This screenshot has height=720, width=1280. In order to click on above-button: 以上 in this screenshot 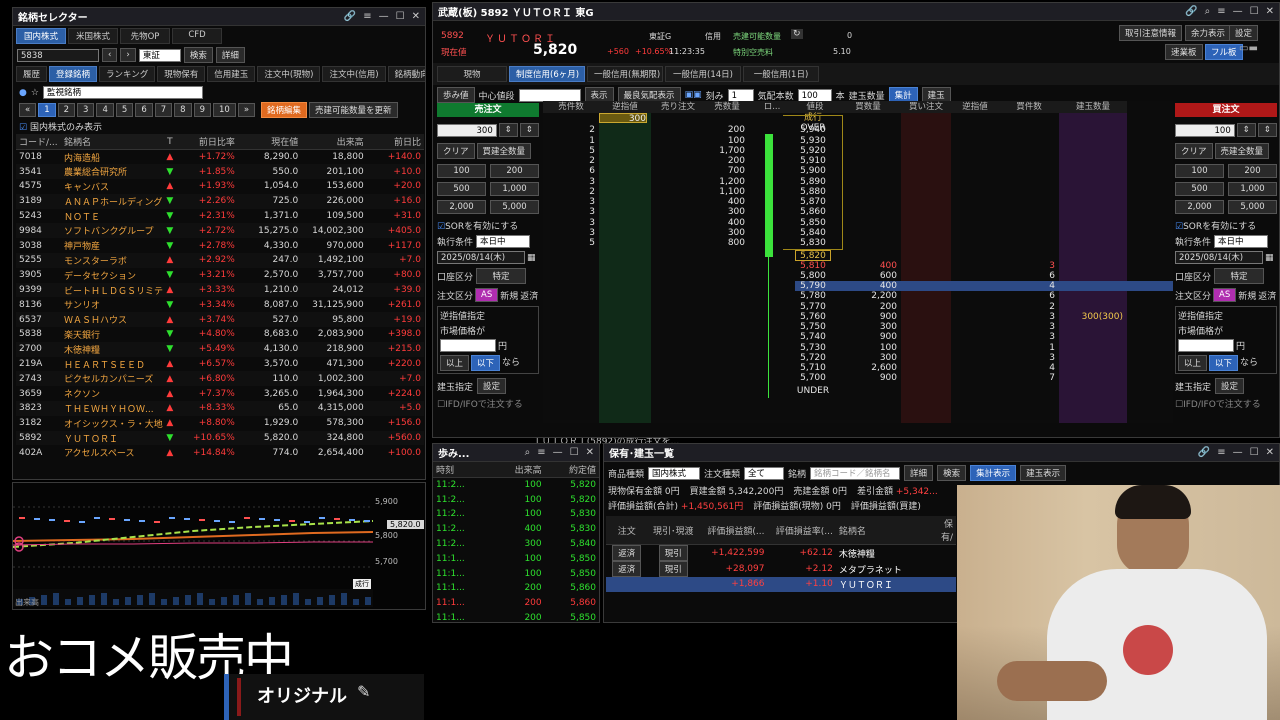, I will do `click(455, 363)`.